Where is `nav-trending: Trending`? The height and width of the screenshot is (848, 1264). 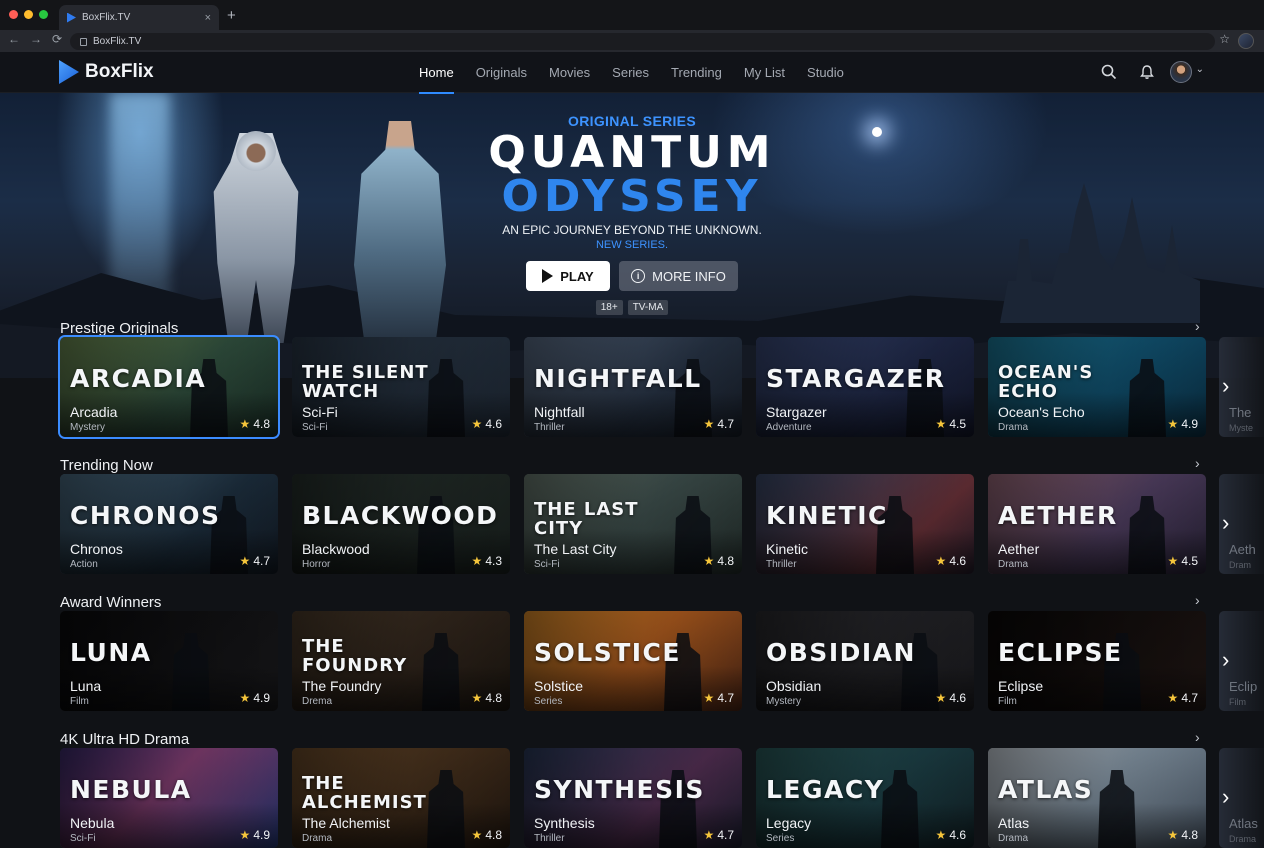 nav-trending: Trending is located at coordinates (696, 72).